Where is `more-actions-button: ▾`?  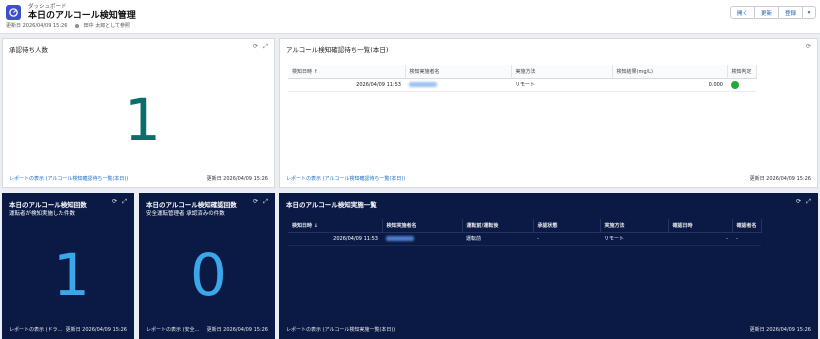 more-actions-button: ▾ is located at coordinates (809, 12).